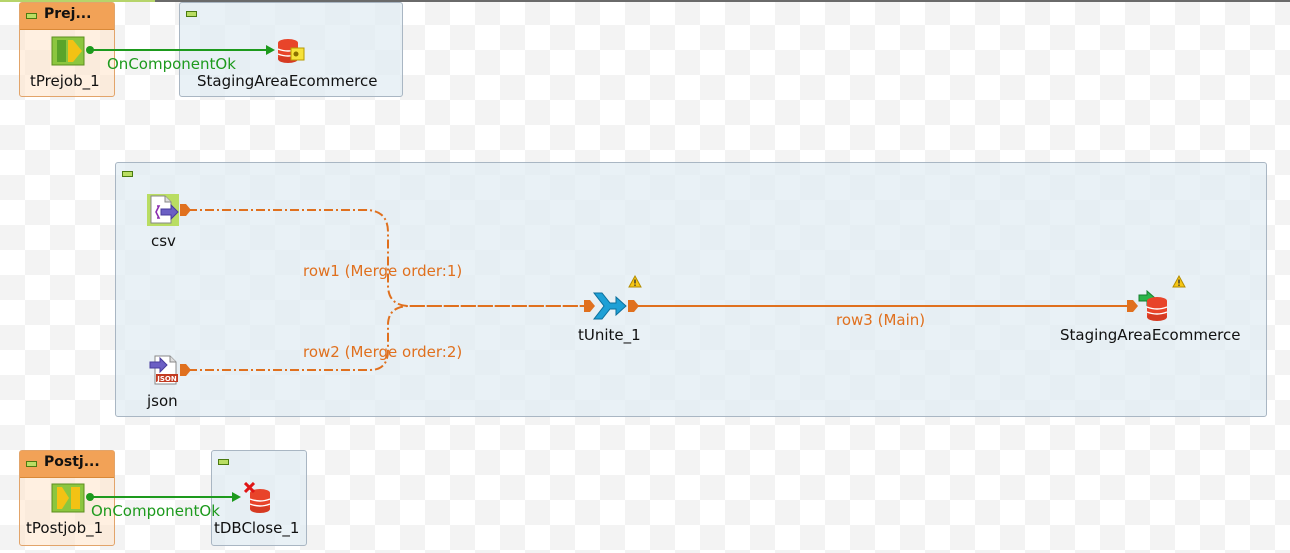 The height and width of the screenshot is (553, 1290). What do you see at coordinates (165, 370) in the screenshot?
I see `json-input-icon: JSON` at bounding box center [165, 370].